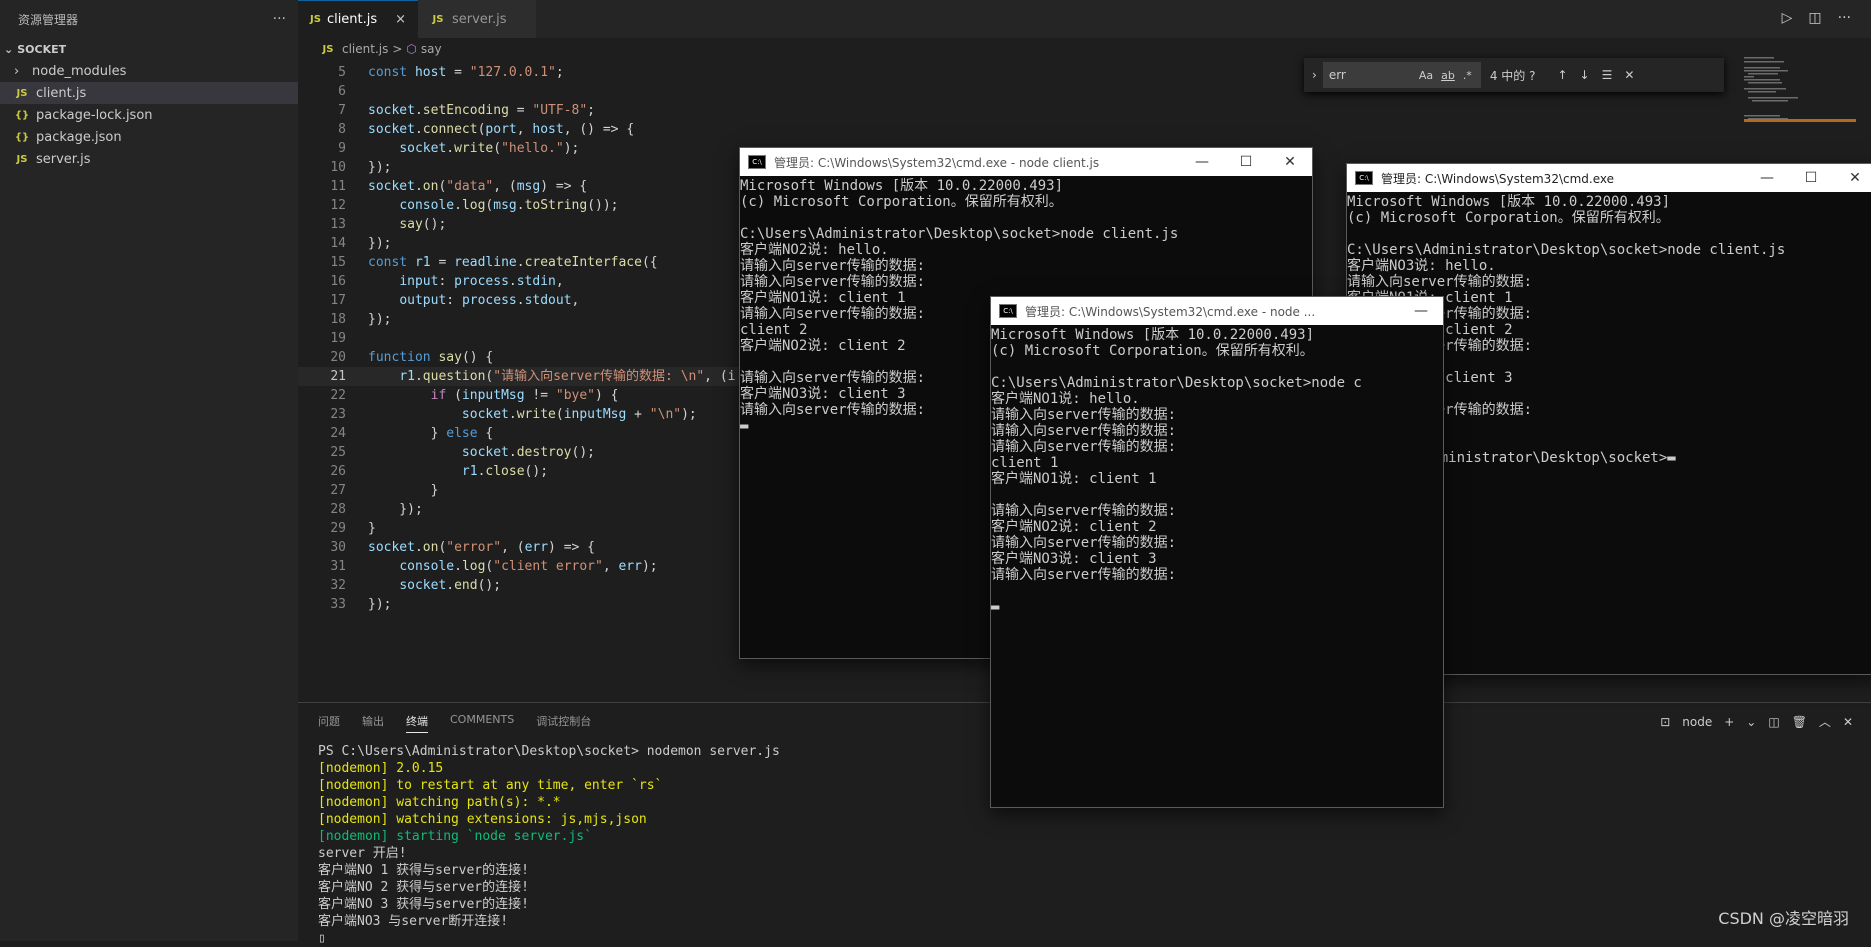 The image size is (1871, 947). I want to click on code-text: socket.on("error", (err) => {, so click(482, 547).